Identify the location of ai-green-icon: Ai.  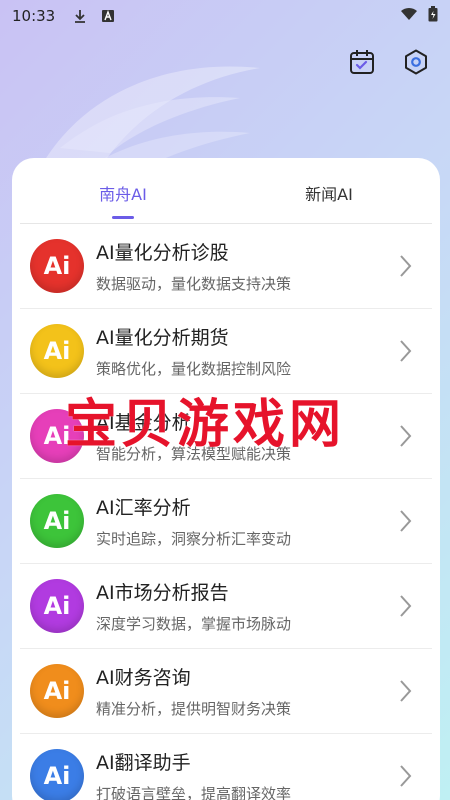
(57, 521).